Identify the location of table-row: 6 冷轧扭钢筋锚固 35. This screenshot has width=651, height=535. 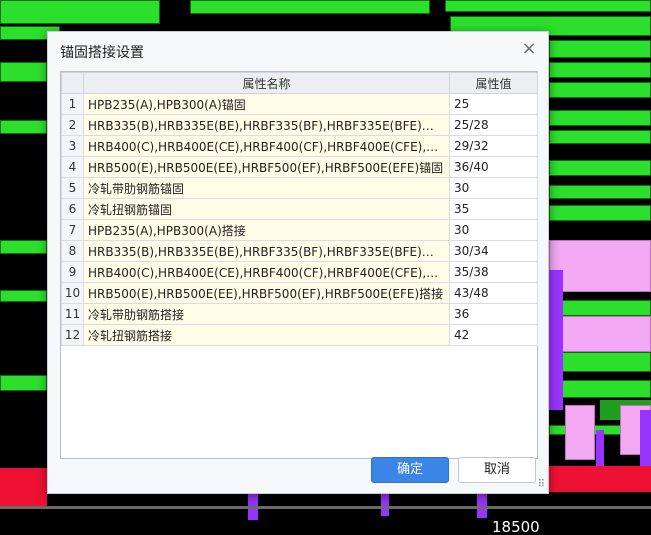
(299, 209).